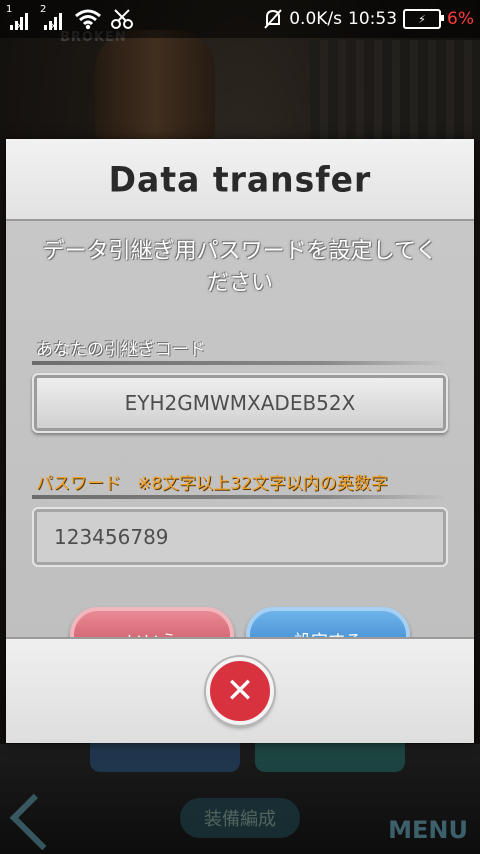 This screenshot has width=480, height=854. Describe the element at coordinates (121, 350) in the screenshot. I see `code-label: あなたの引継ぎコード` at that location.